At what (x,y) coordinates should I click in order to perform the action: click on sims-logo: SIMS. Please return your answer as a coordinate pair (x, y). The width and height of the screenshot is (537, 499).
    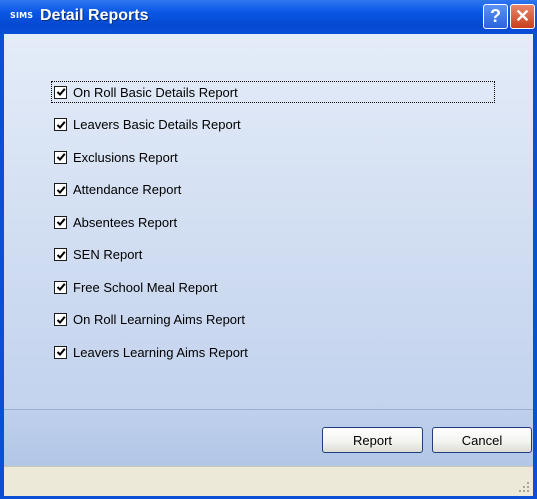
    Looking at the image, I should click on (22, 15).